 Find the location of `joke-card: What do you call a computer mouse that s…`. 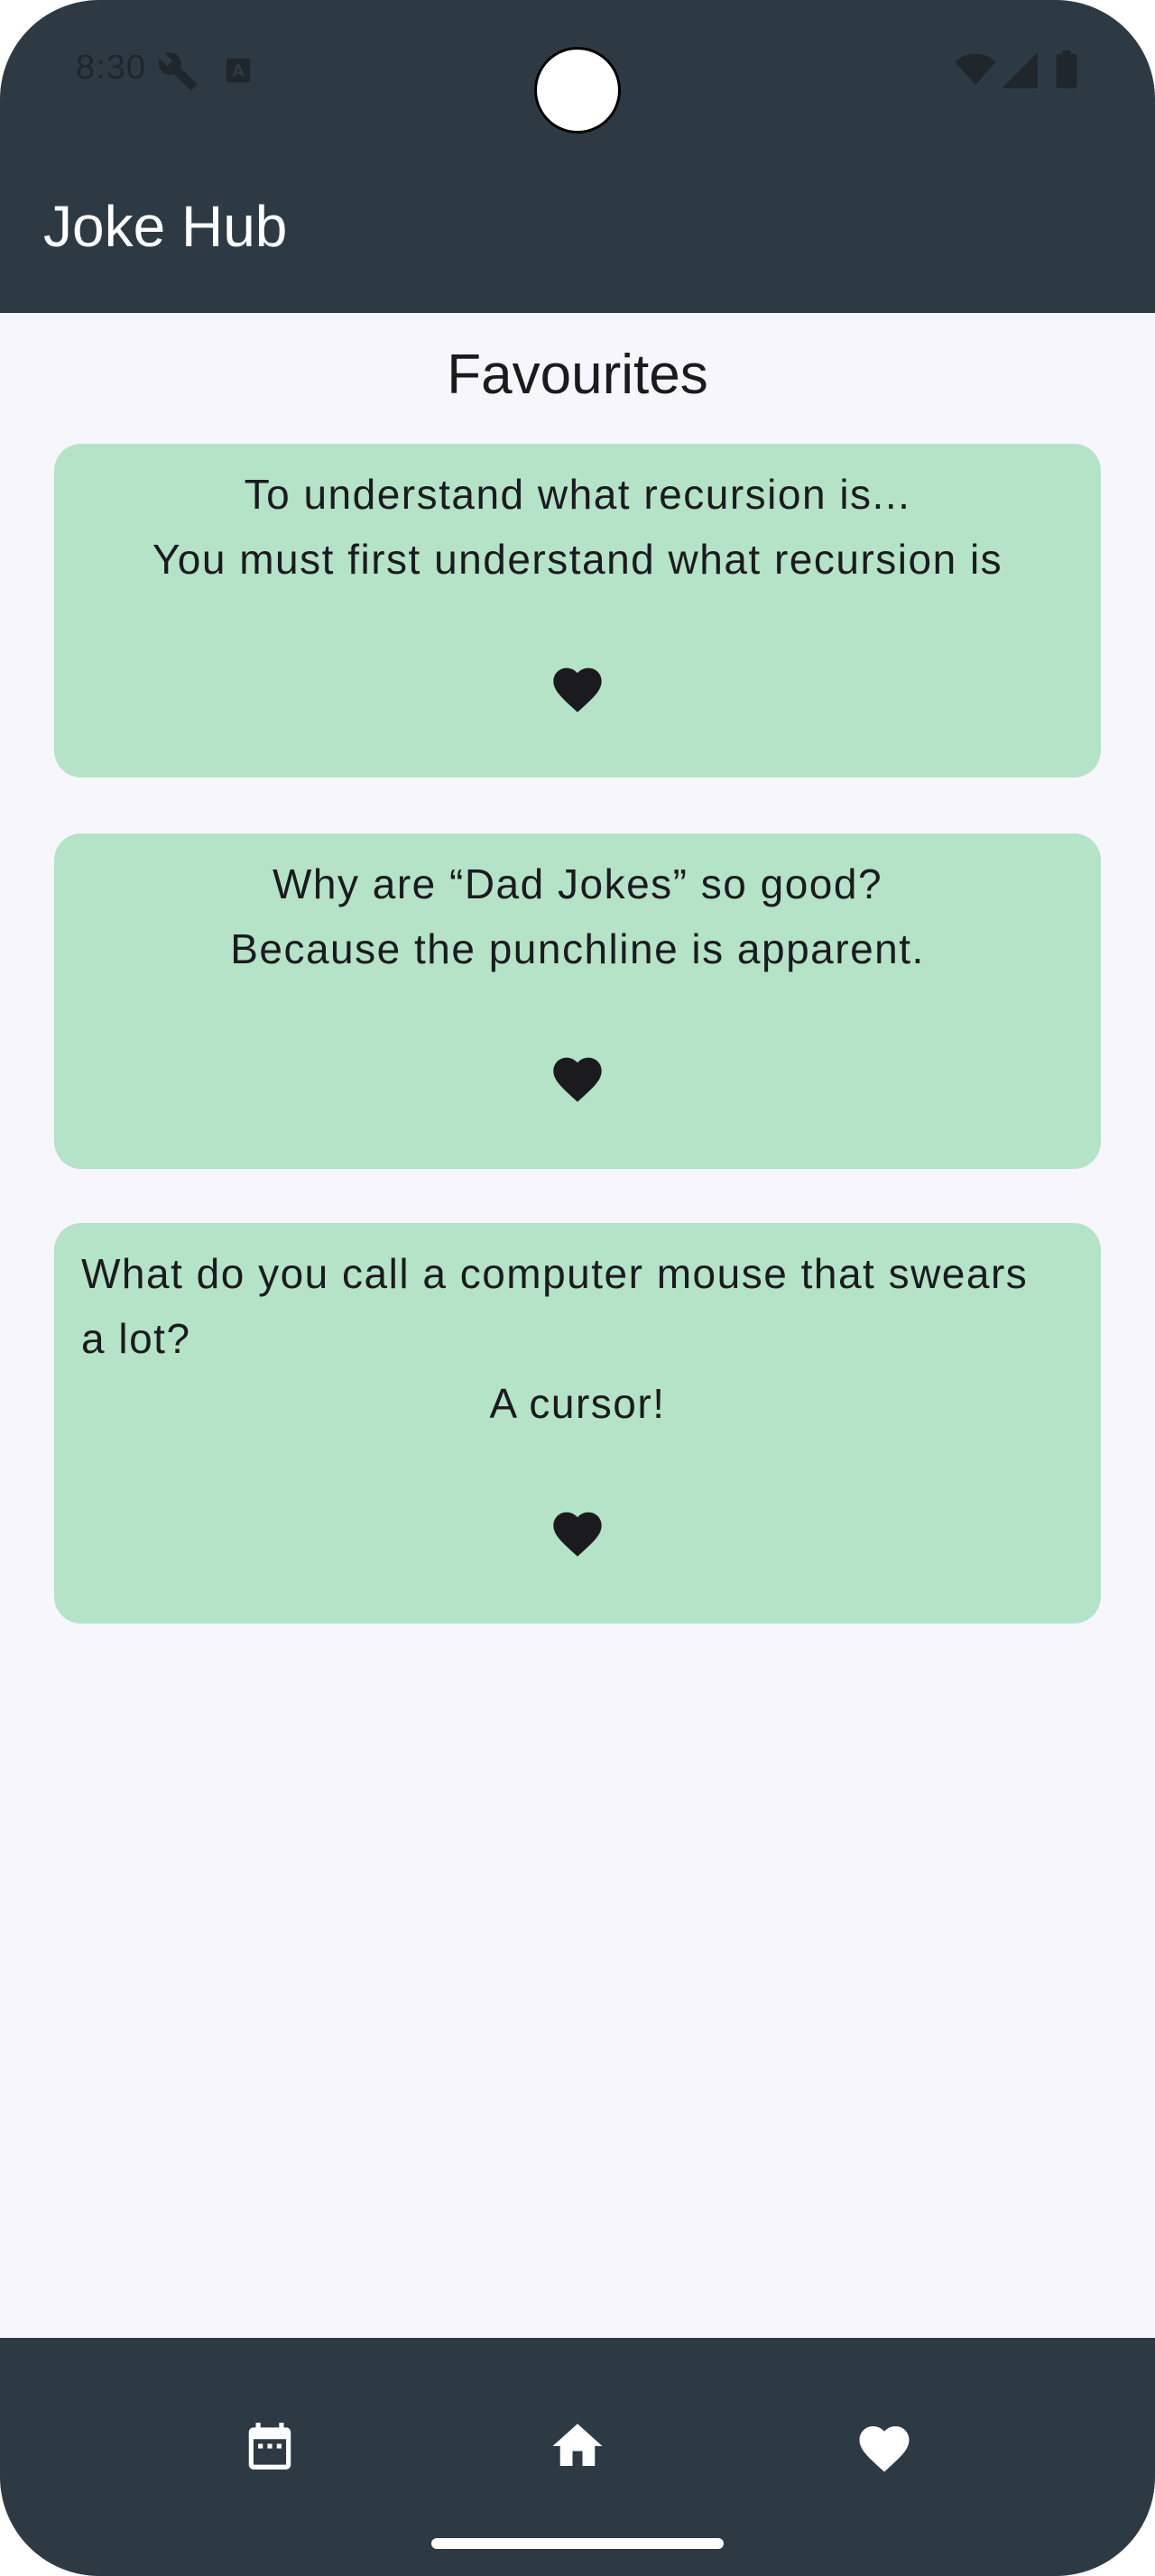

joke-card: What do you call a computer mouse that s… is located at coordinates (577, 1423).